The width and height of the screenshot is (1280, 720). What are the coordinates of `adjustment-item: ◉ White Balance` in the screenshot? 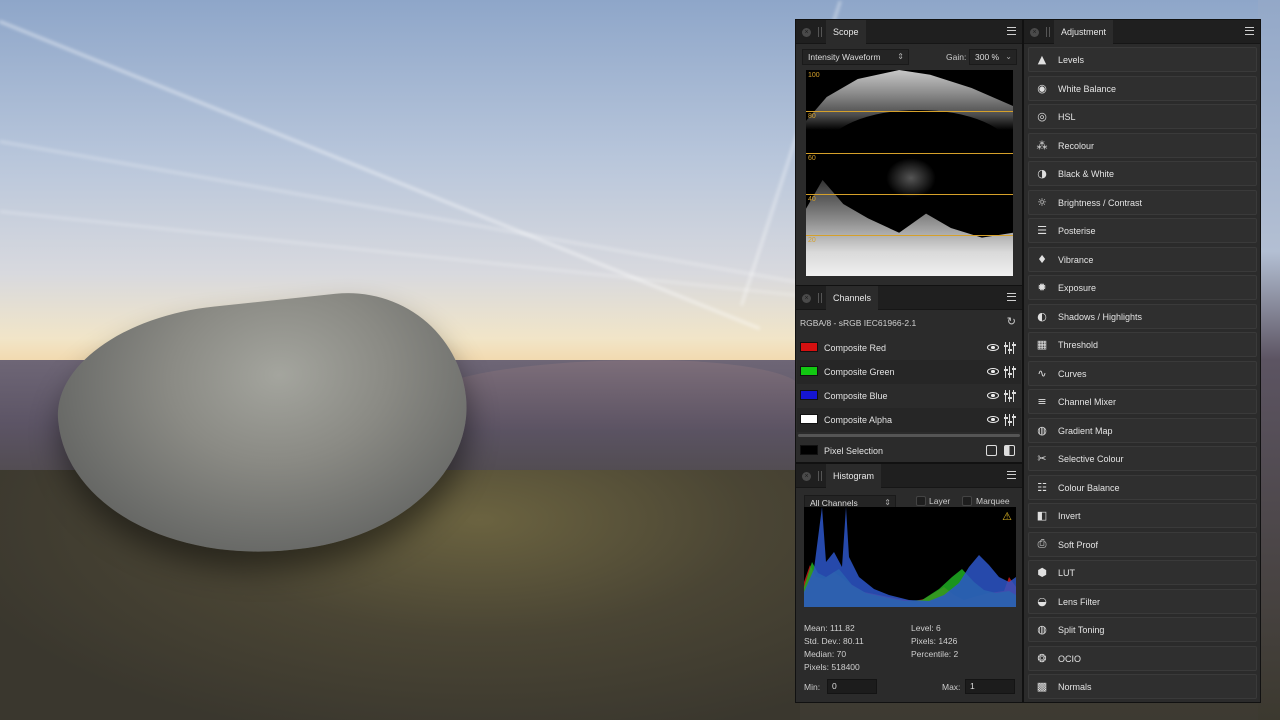 It's located at (1142, 88).